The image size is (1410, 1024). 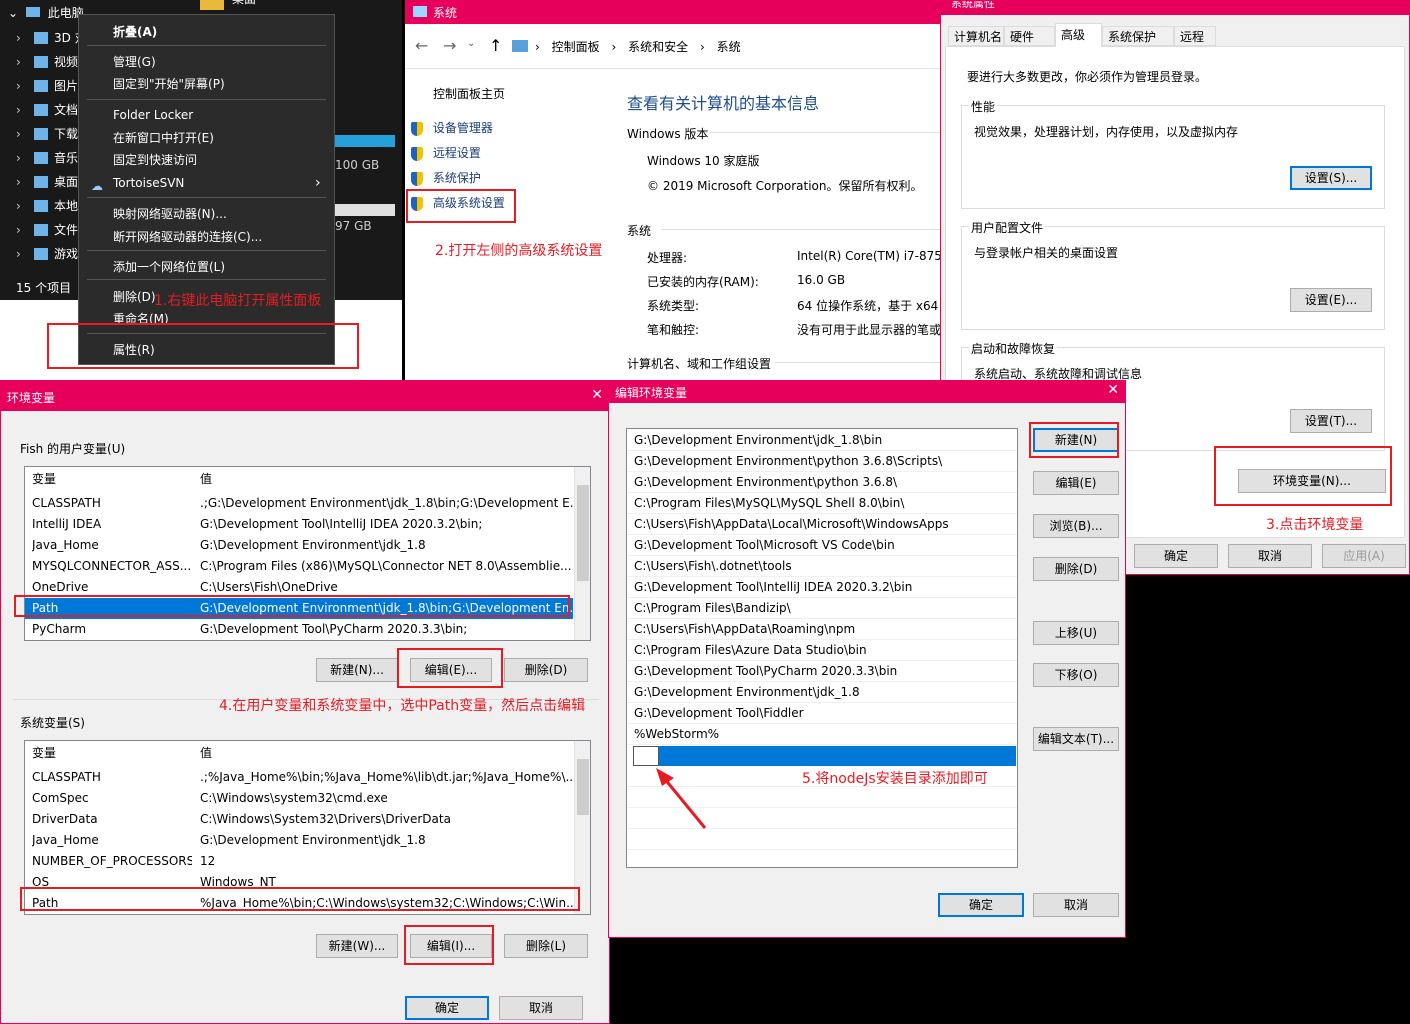 I want to click on context-menu-item: 固定到"开始"屏幕(P), so click(x=206, y=84).